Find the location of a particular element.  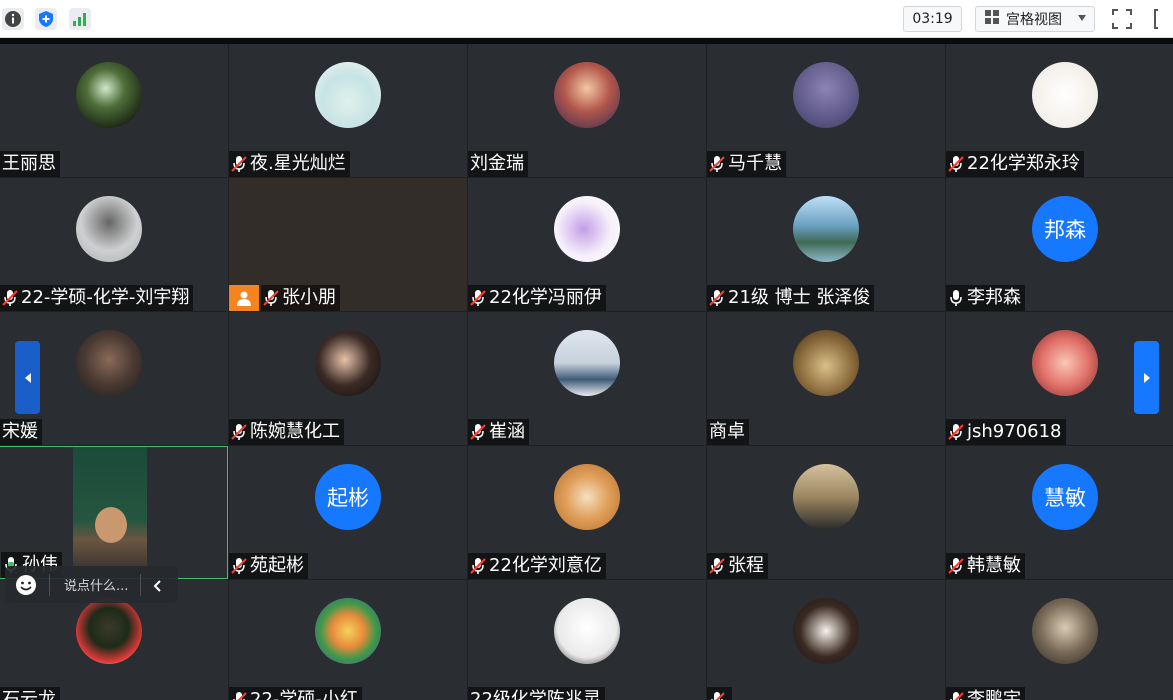

meeting-timer: 03:19 is located at coordinates (932, 19).